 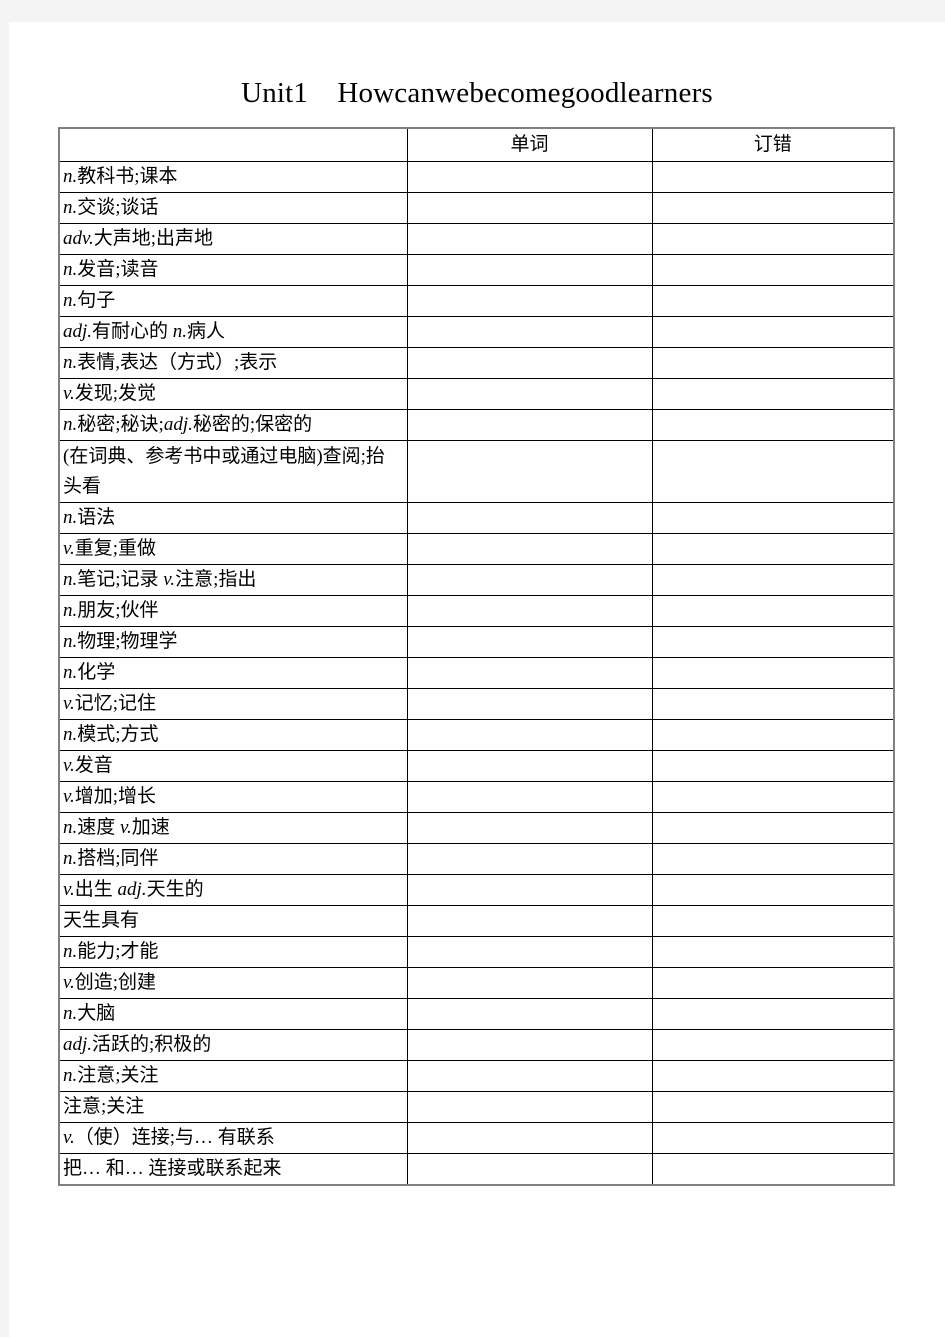 I want to click on cell-meaning: n.速度 v.加速, so click(x=233, y=828).